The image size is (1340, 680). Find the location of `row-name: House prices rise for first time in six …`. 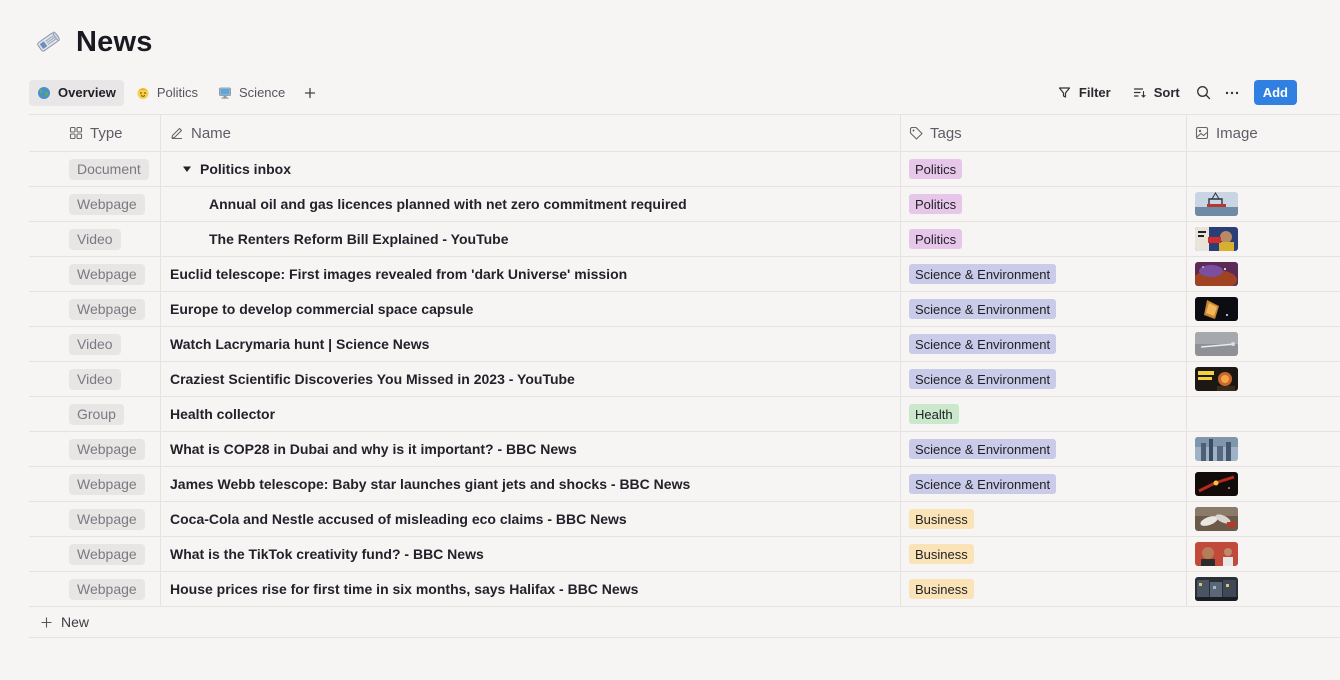

row-name: House prices rise for first time in six … is located at coordinates (404, 589).